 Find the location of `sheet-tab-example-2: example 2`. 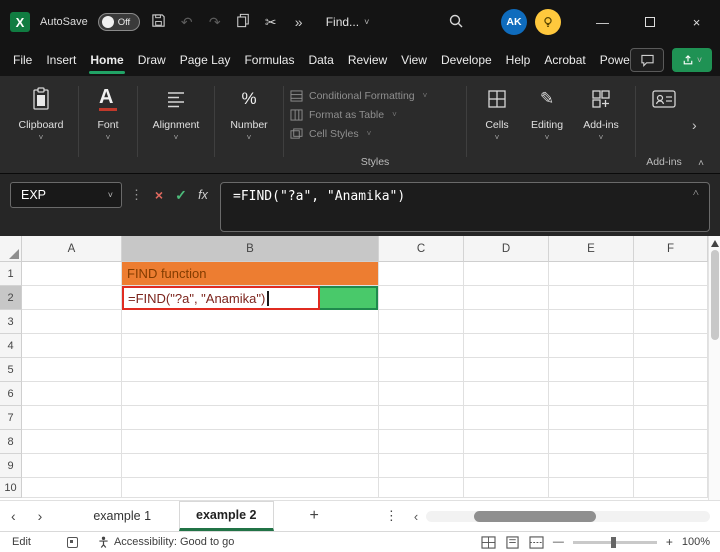

sheet-tab-example-2: example 2 is located at coordinates (226, 516).